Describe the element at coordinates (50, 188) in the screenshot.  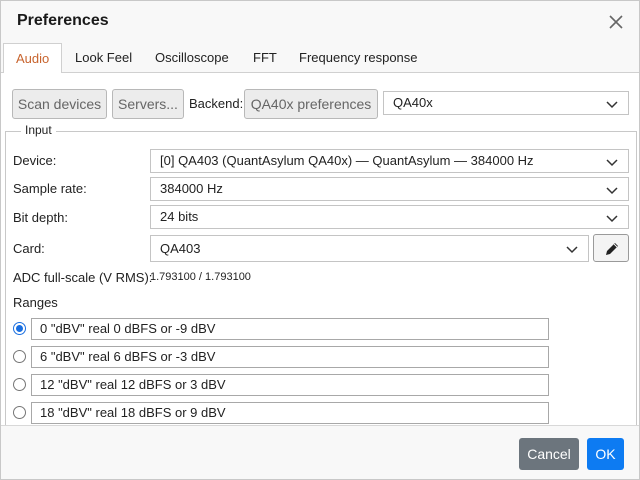
I see `sample-rate-label: Sample rate:` at that location.